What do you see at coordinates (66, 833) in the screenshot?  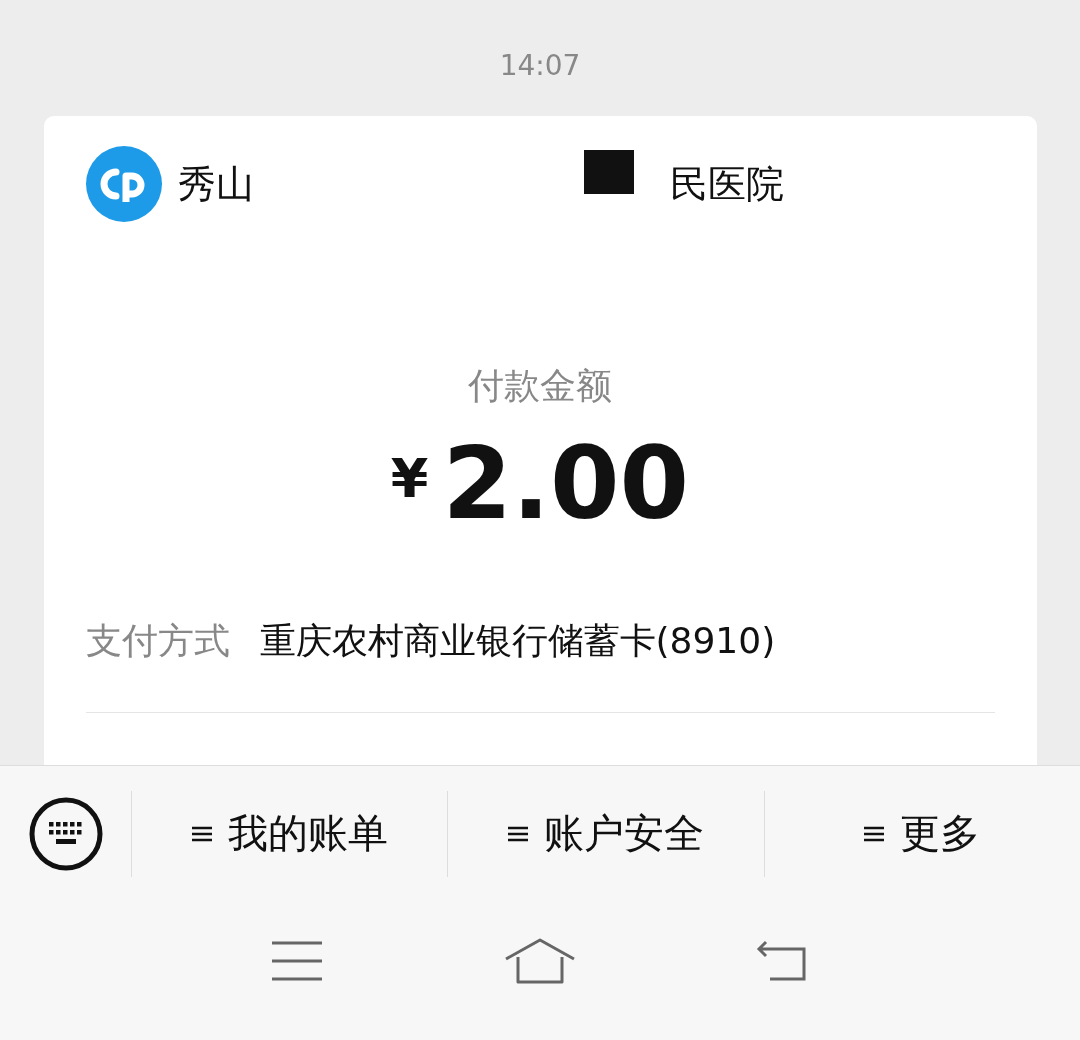 I see `keyboard-icon` at bounding box center [66, 833].